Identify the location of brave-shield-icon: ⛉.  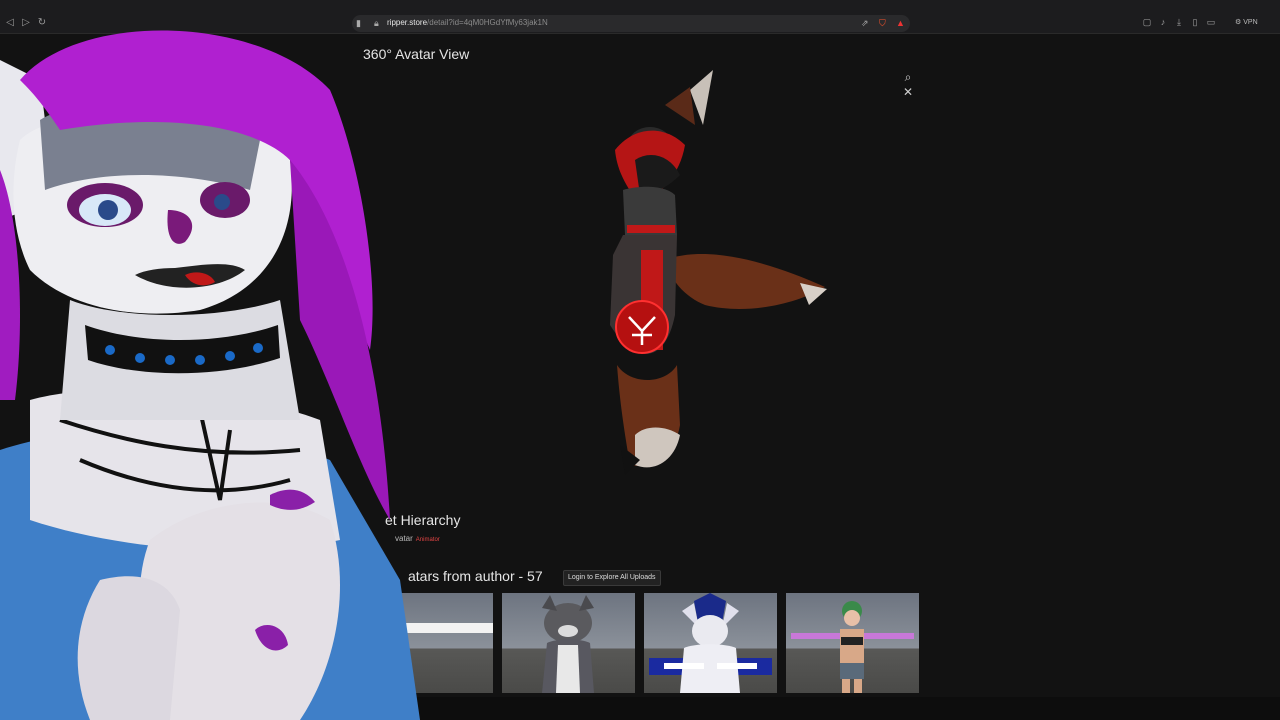
(882, 23).